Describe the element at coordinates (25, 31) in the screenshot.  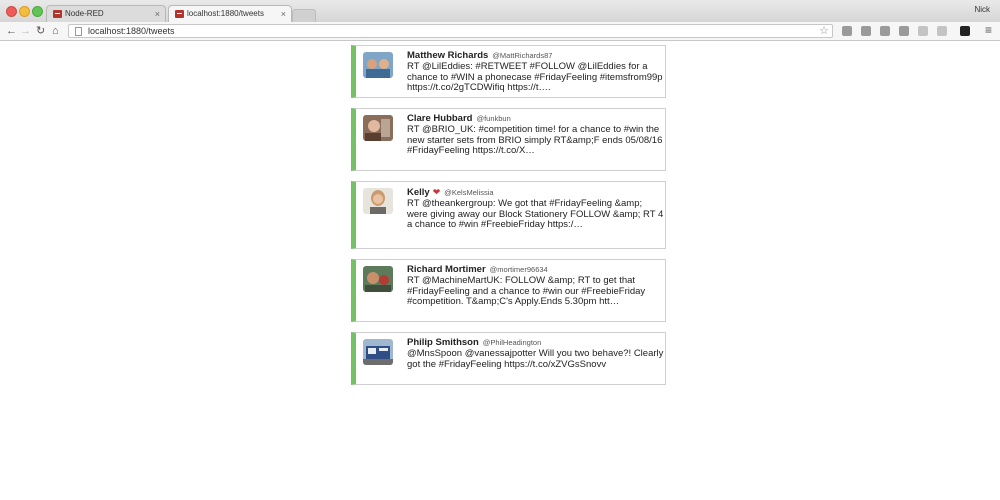
I see `forward-arrow-icon: →` at that location.